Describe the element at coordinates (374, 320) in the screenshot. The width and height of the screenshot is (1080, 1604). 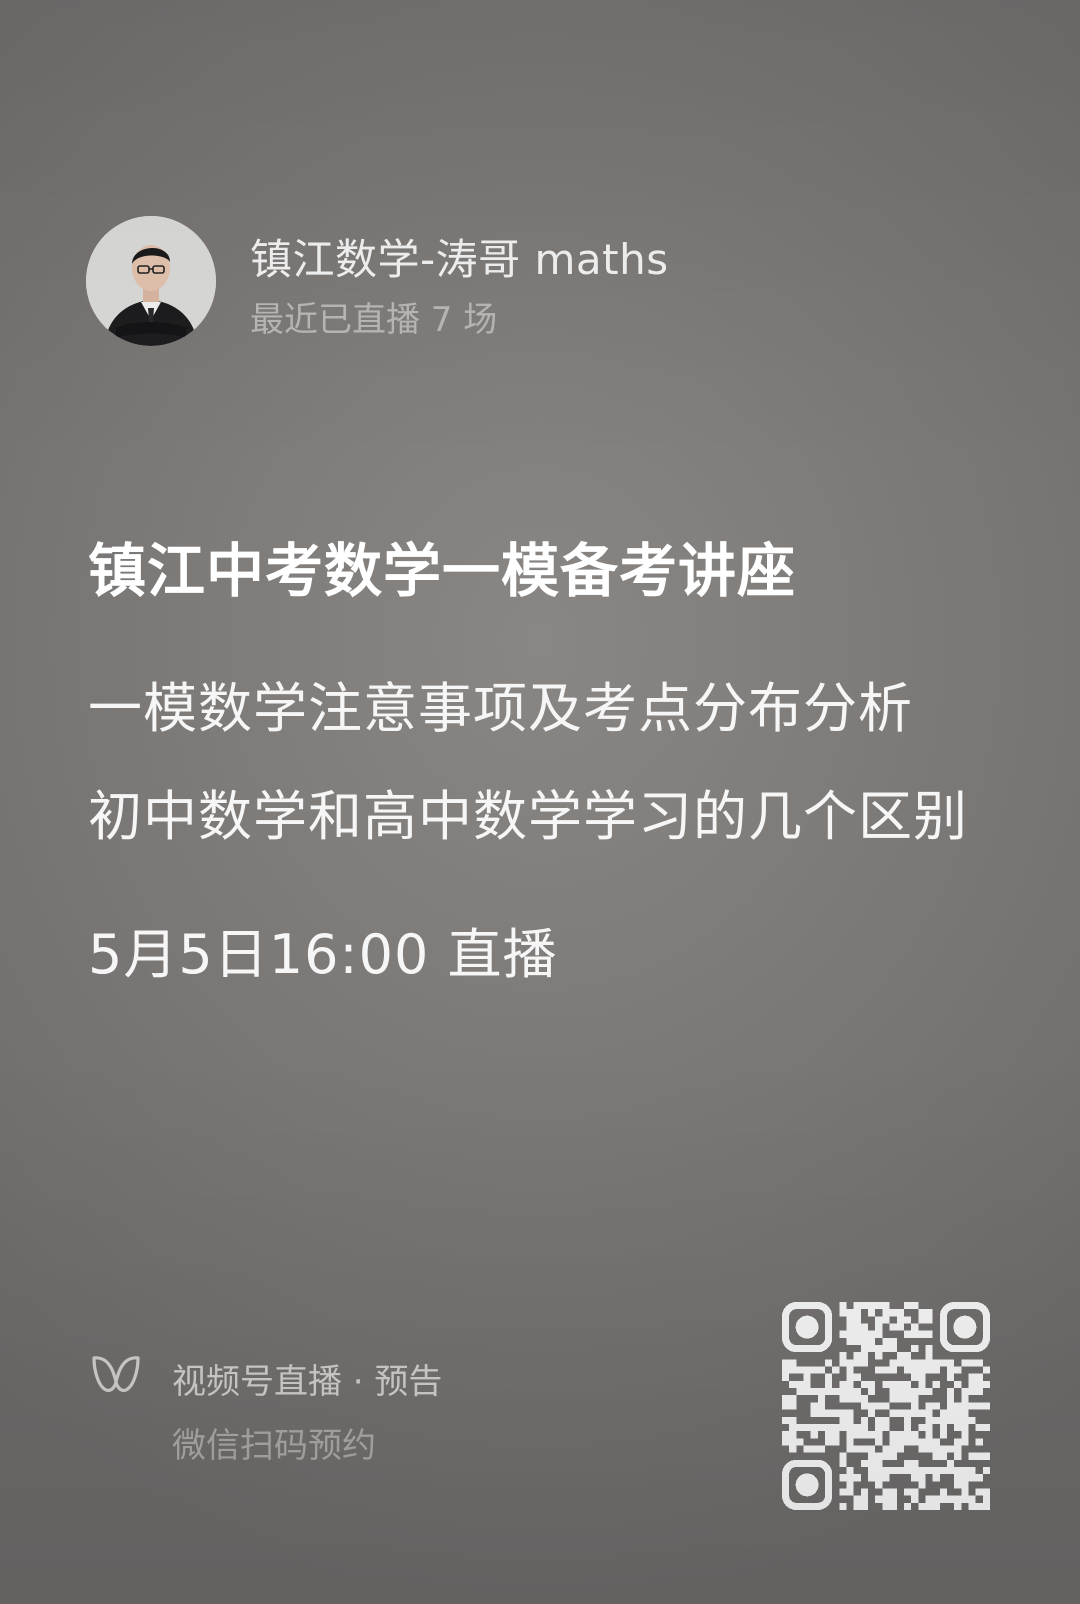
I see `live-count: 最近已直播 7 场` at that location.